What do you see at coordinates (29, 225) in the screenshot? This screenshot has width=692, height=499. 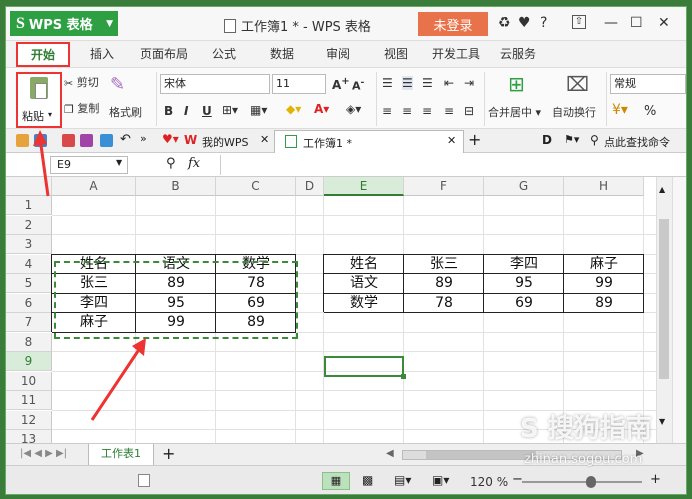 I see `row-header-2: 2` at bounding box center [29, 225].